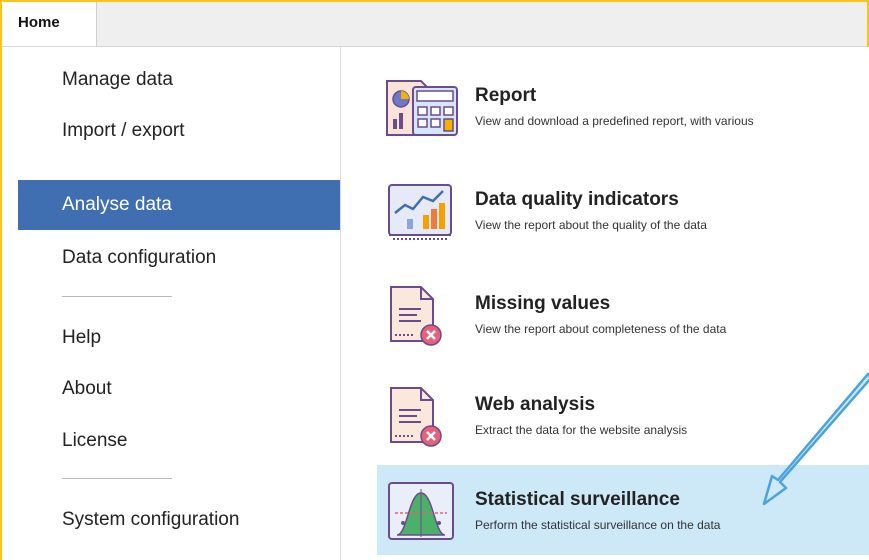 This screenshot has height=560, width=869. What do you see at coordinates (179, 389) in the screenshot?
I see `sidebar-item-about: About` at bounding box center [179, 389].